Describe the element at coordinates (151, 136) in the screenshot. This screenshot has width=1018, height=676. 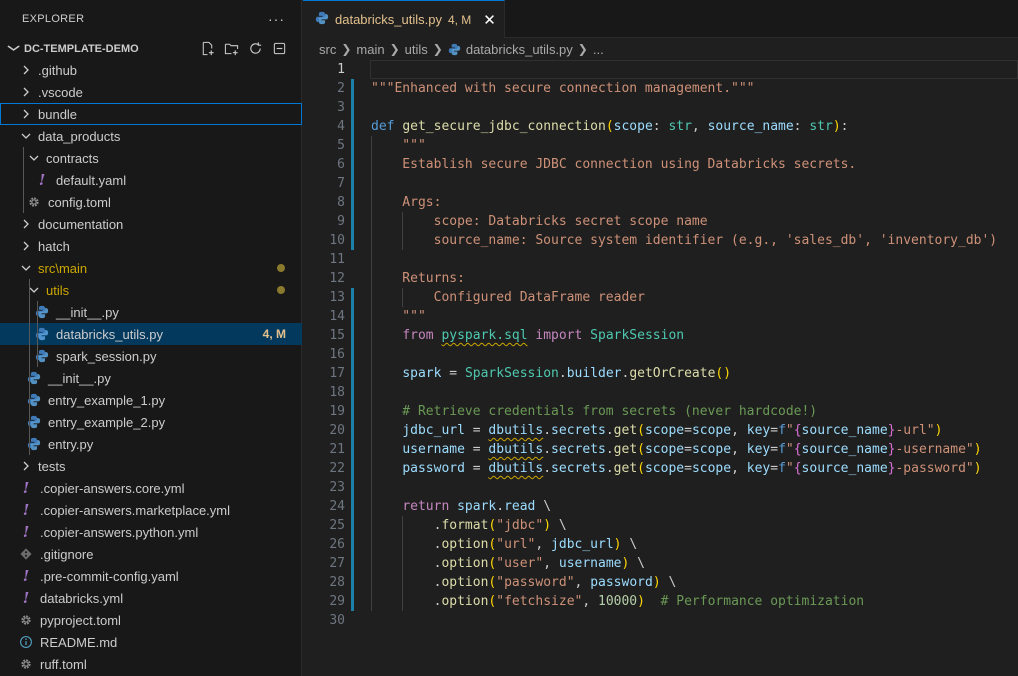
I see `tree-folder-data-products: data_products` at that location.